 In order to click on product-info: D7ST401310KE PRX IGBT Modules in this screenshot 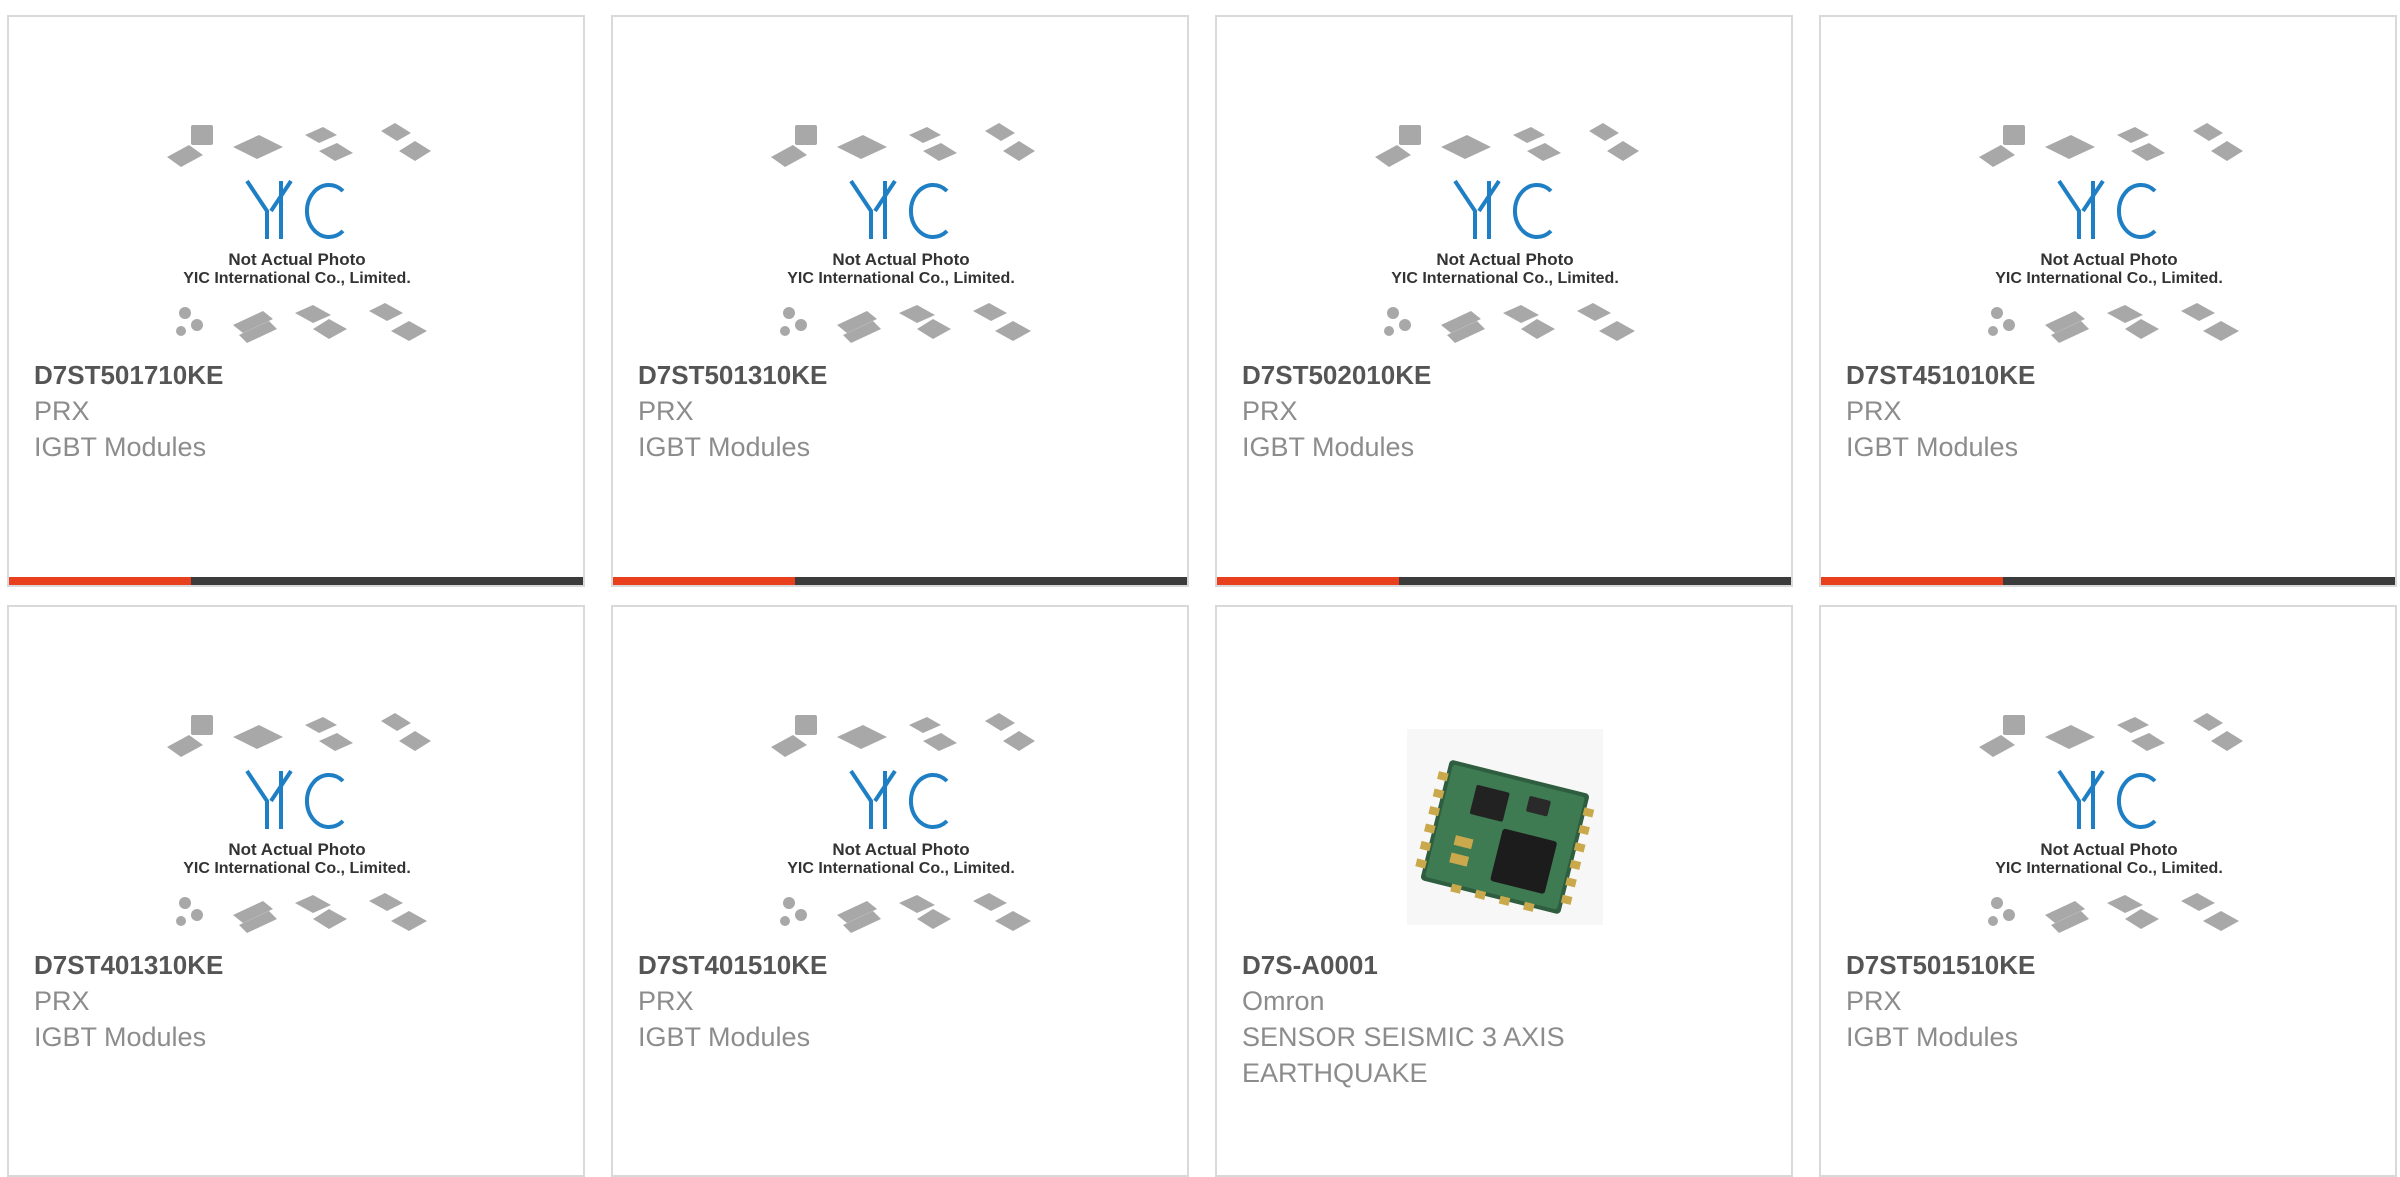, I will do `click(294, 1001)`.